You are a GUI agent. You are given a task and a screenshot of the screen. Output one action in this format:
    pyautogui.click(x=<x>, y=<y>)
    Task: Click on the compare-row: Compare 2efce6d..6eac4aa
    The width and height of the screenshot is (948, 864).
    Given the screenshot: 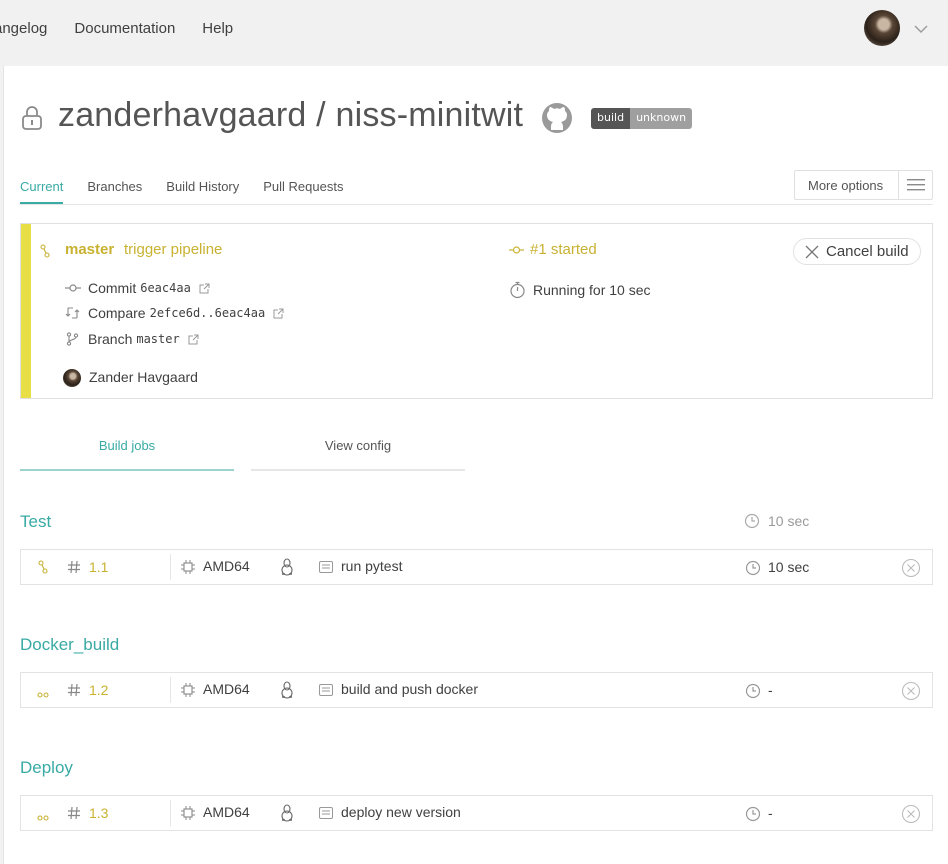 What is the action you would take?
    pyautogui.click(x=174, y=313)
    